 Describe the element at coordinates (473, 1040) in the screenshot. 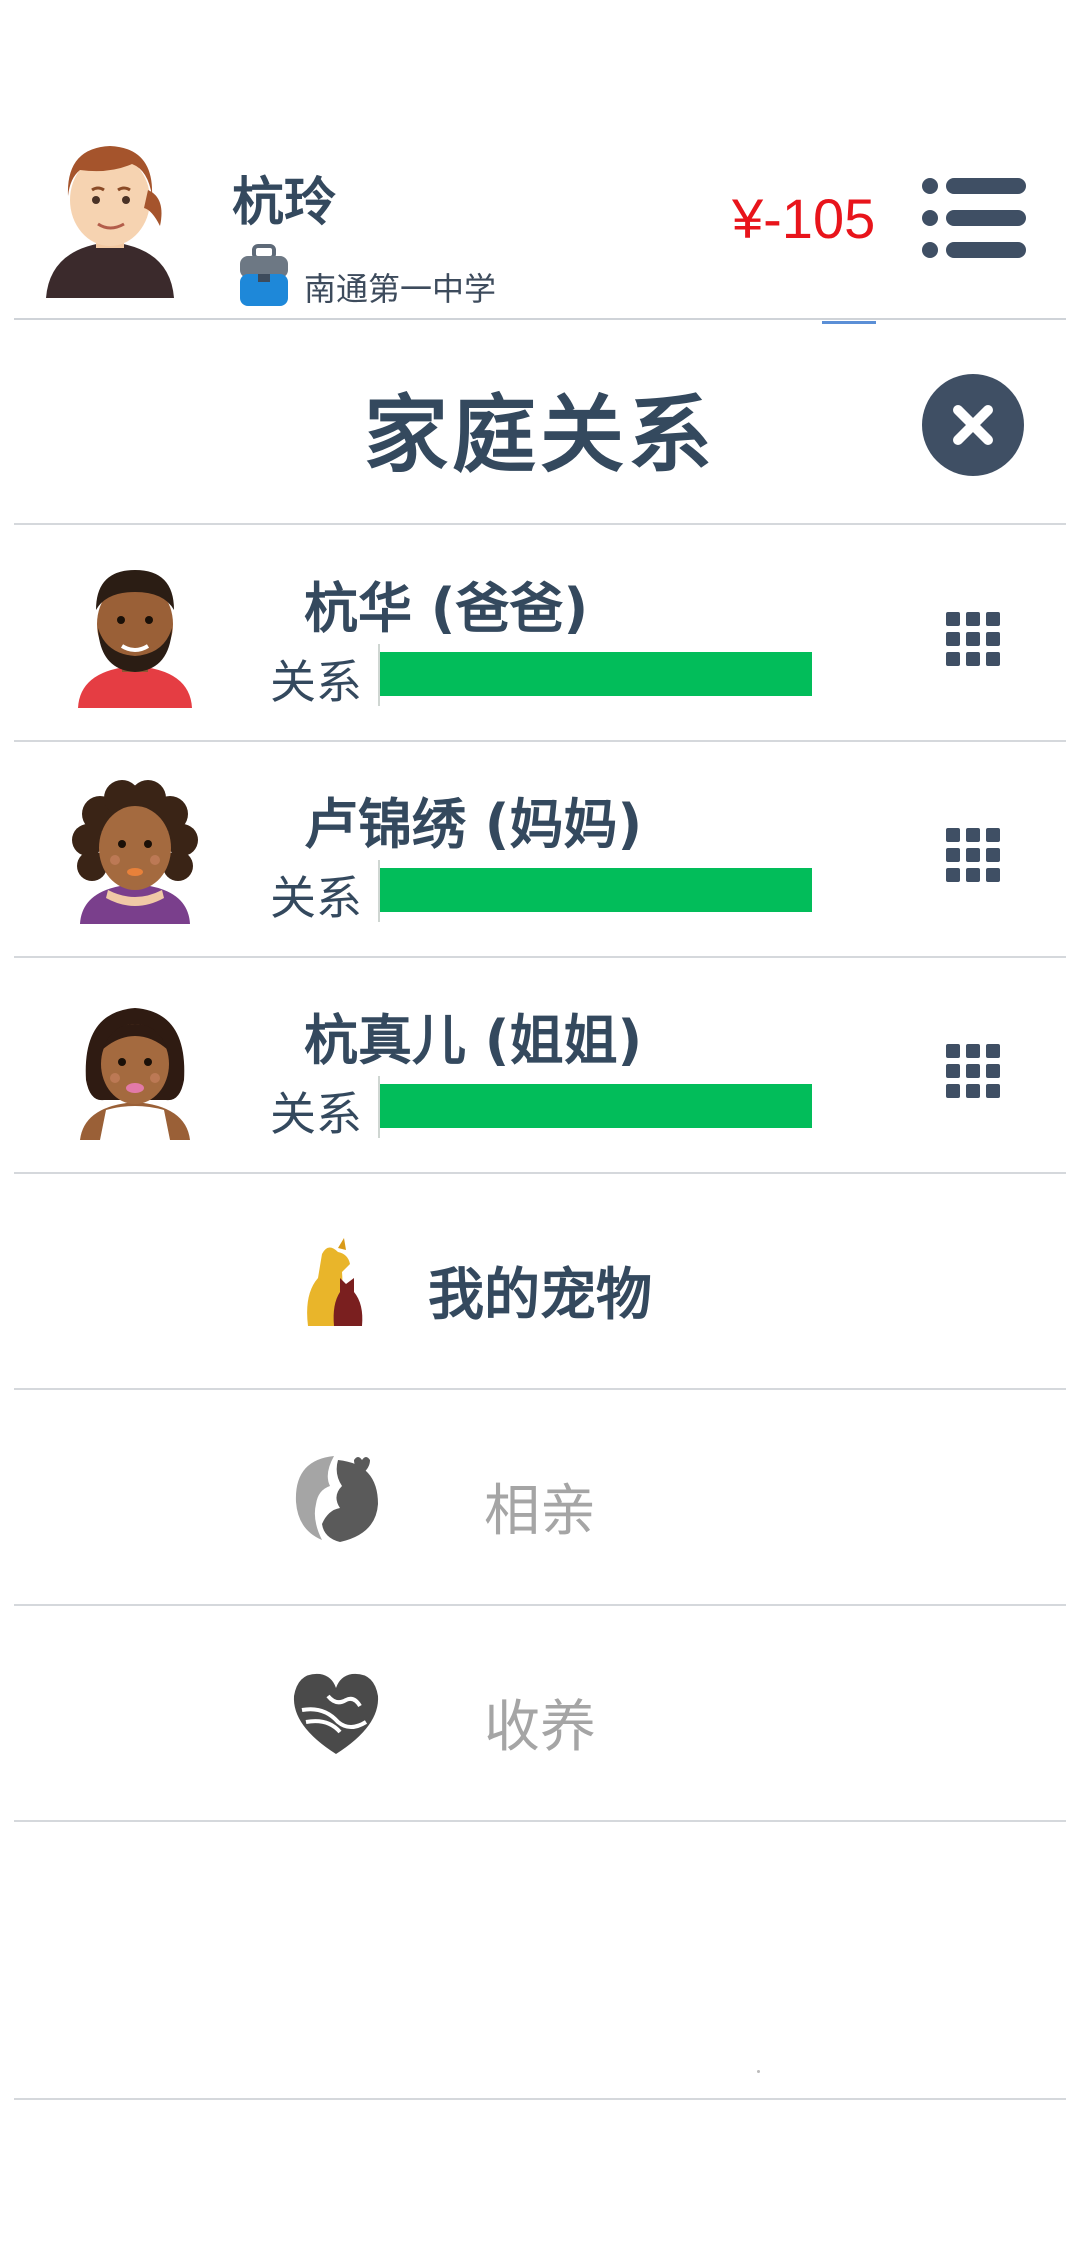

I see `member-name: 杭真儿 (姐姐)` at that location.